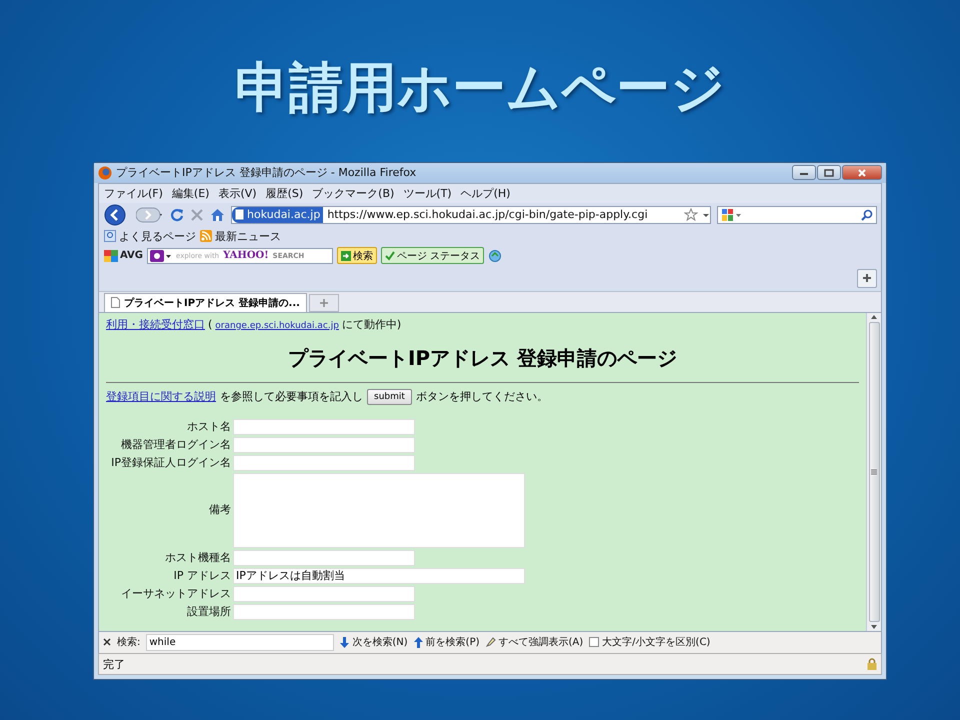 The image size is (960, 720). I want to click on search-icon, so click(867, 214).